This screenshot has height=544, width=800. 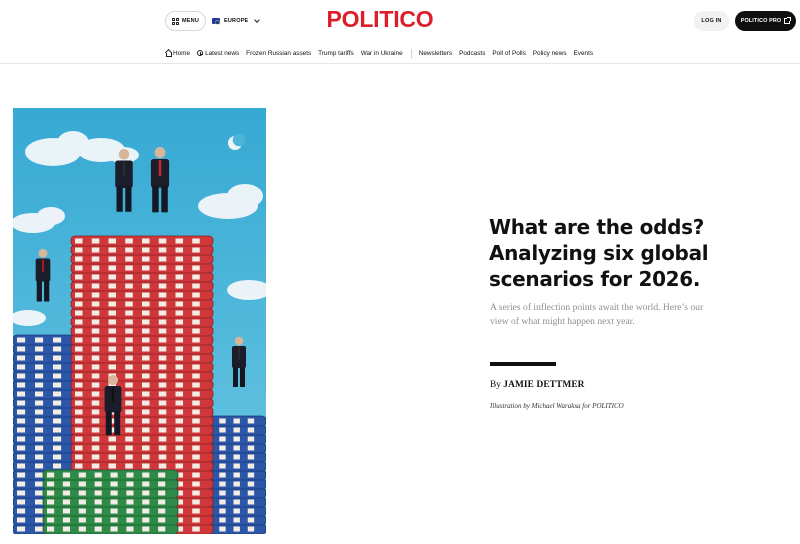 What do you see at coordinates (110, 501) in the screenshot?
I see `green-chip-stack` at bounding box center [110, 501].